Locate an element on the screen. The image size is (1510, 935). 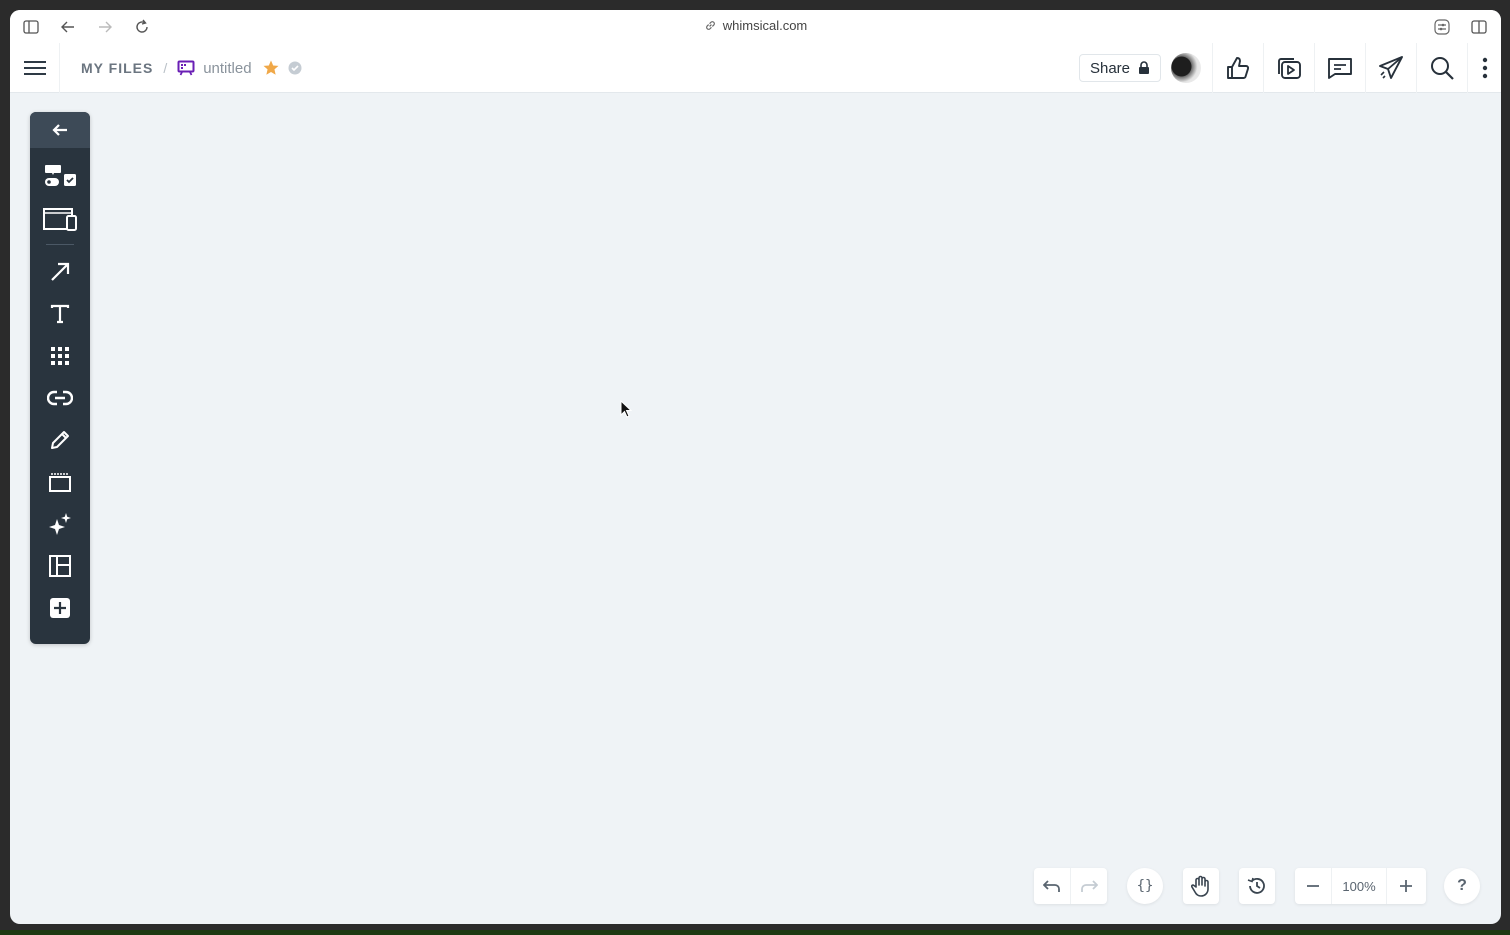
more-vertical-icon is located at coordinates (1484, 68).